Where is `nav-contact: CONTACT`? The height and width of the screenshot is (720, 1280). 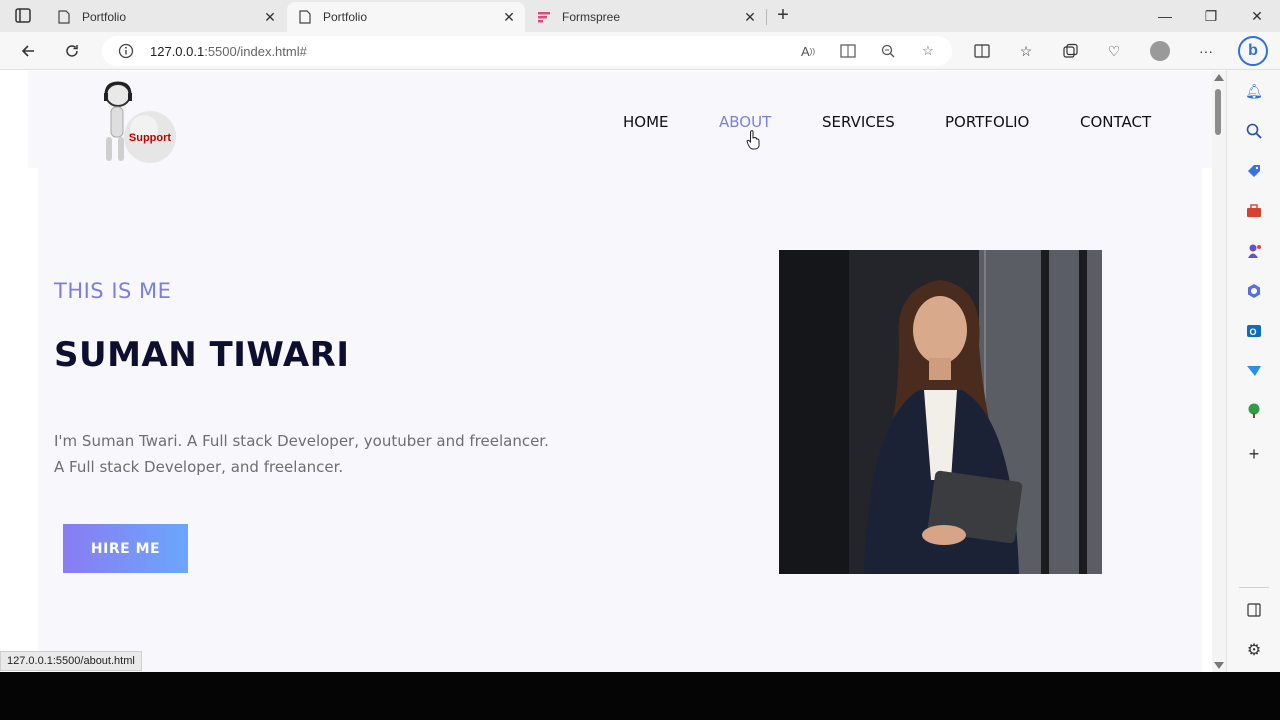
nav-contact: CONTACT is located at coordinates (1115, 122).